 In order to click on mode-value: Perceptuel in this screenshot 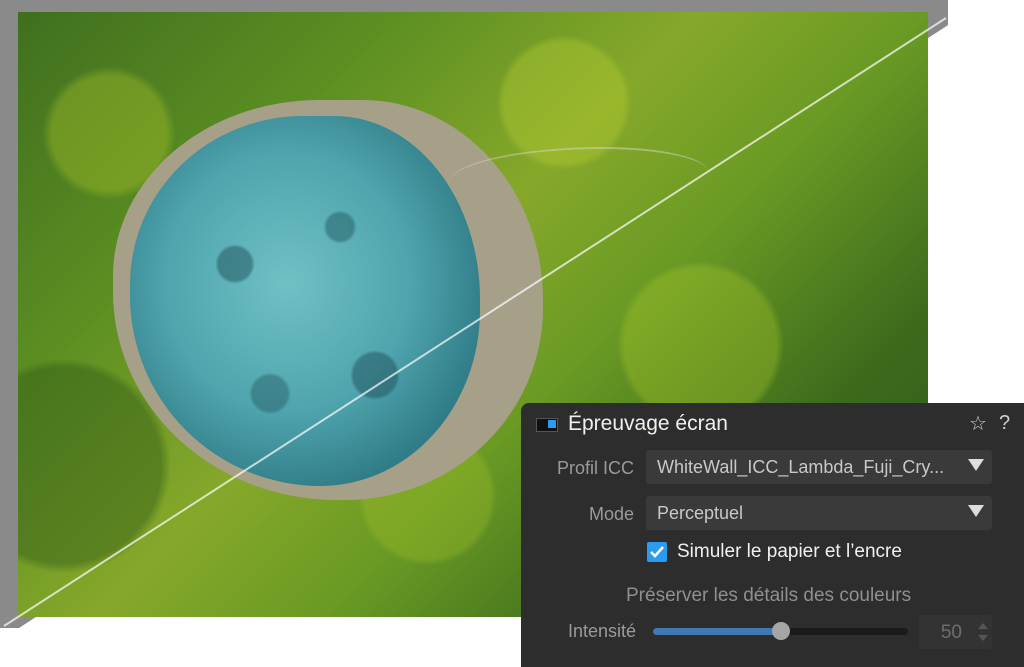, I will do `click(700, 513)`.